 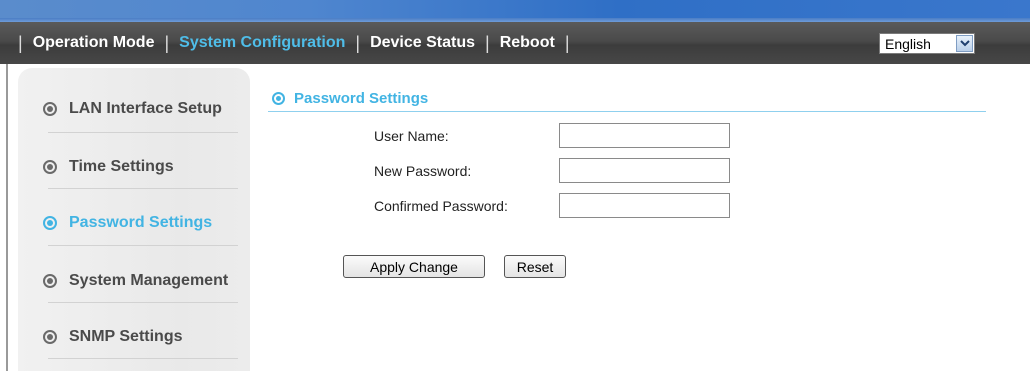 What do you see at coordinates (414, 266) in the screenshot?
I see `apply-change-button: Apply Change` at bounding box center [414, 266].